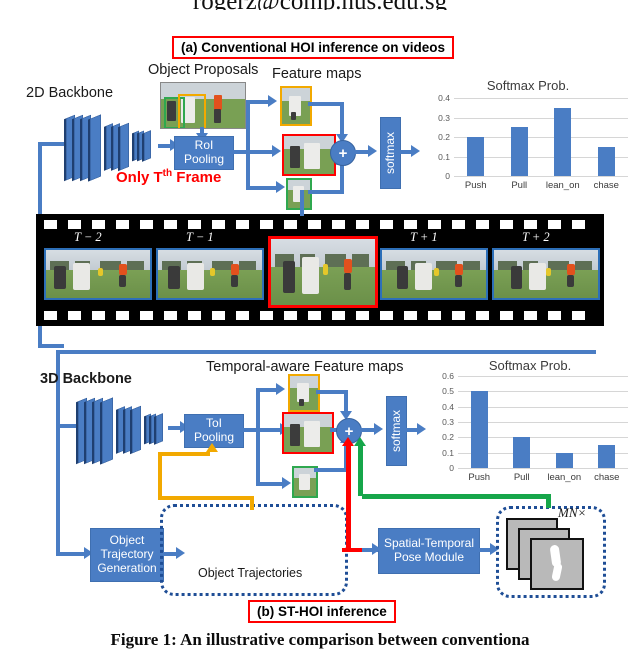 The width and height of the screenshot is (640, 650). I want to click on panel-a-merge-top-vert, so click(342, 120).